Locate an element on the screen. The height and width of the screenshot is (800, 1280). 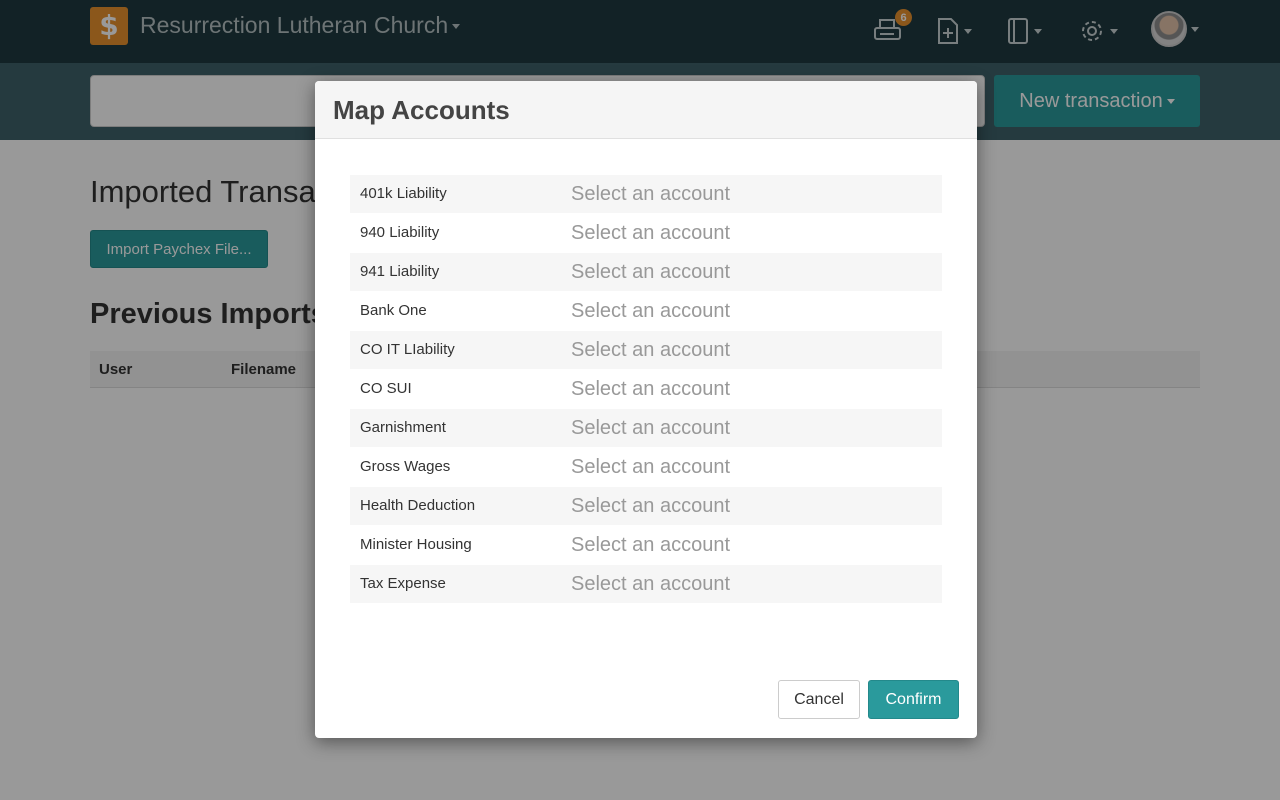
table-row: Minister Housing Select an account is located at coordinates (646, 545).